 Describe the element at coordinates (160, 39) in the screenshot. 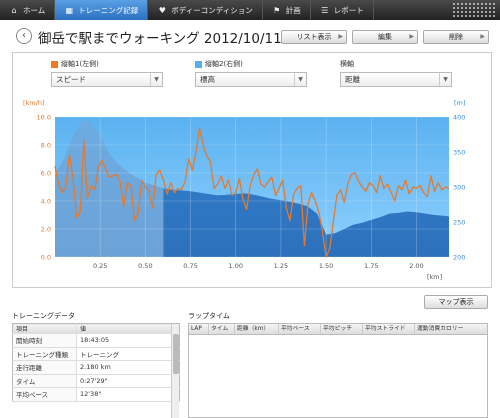

I see `page-title: 御岳で駅までウォーキング 2012/10/11` at that location.